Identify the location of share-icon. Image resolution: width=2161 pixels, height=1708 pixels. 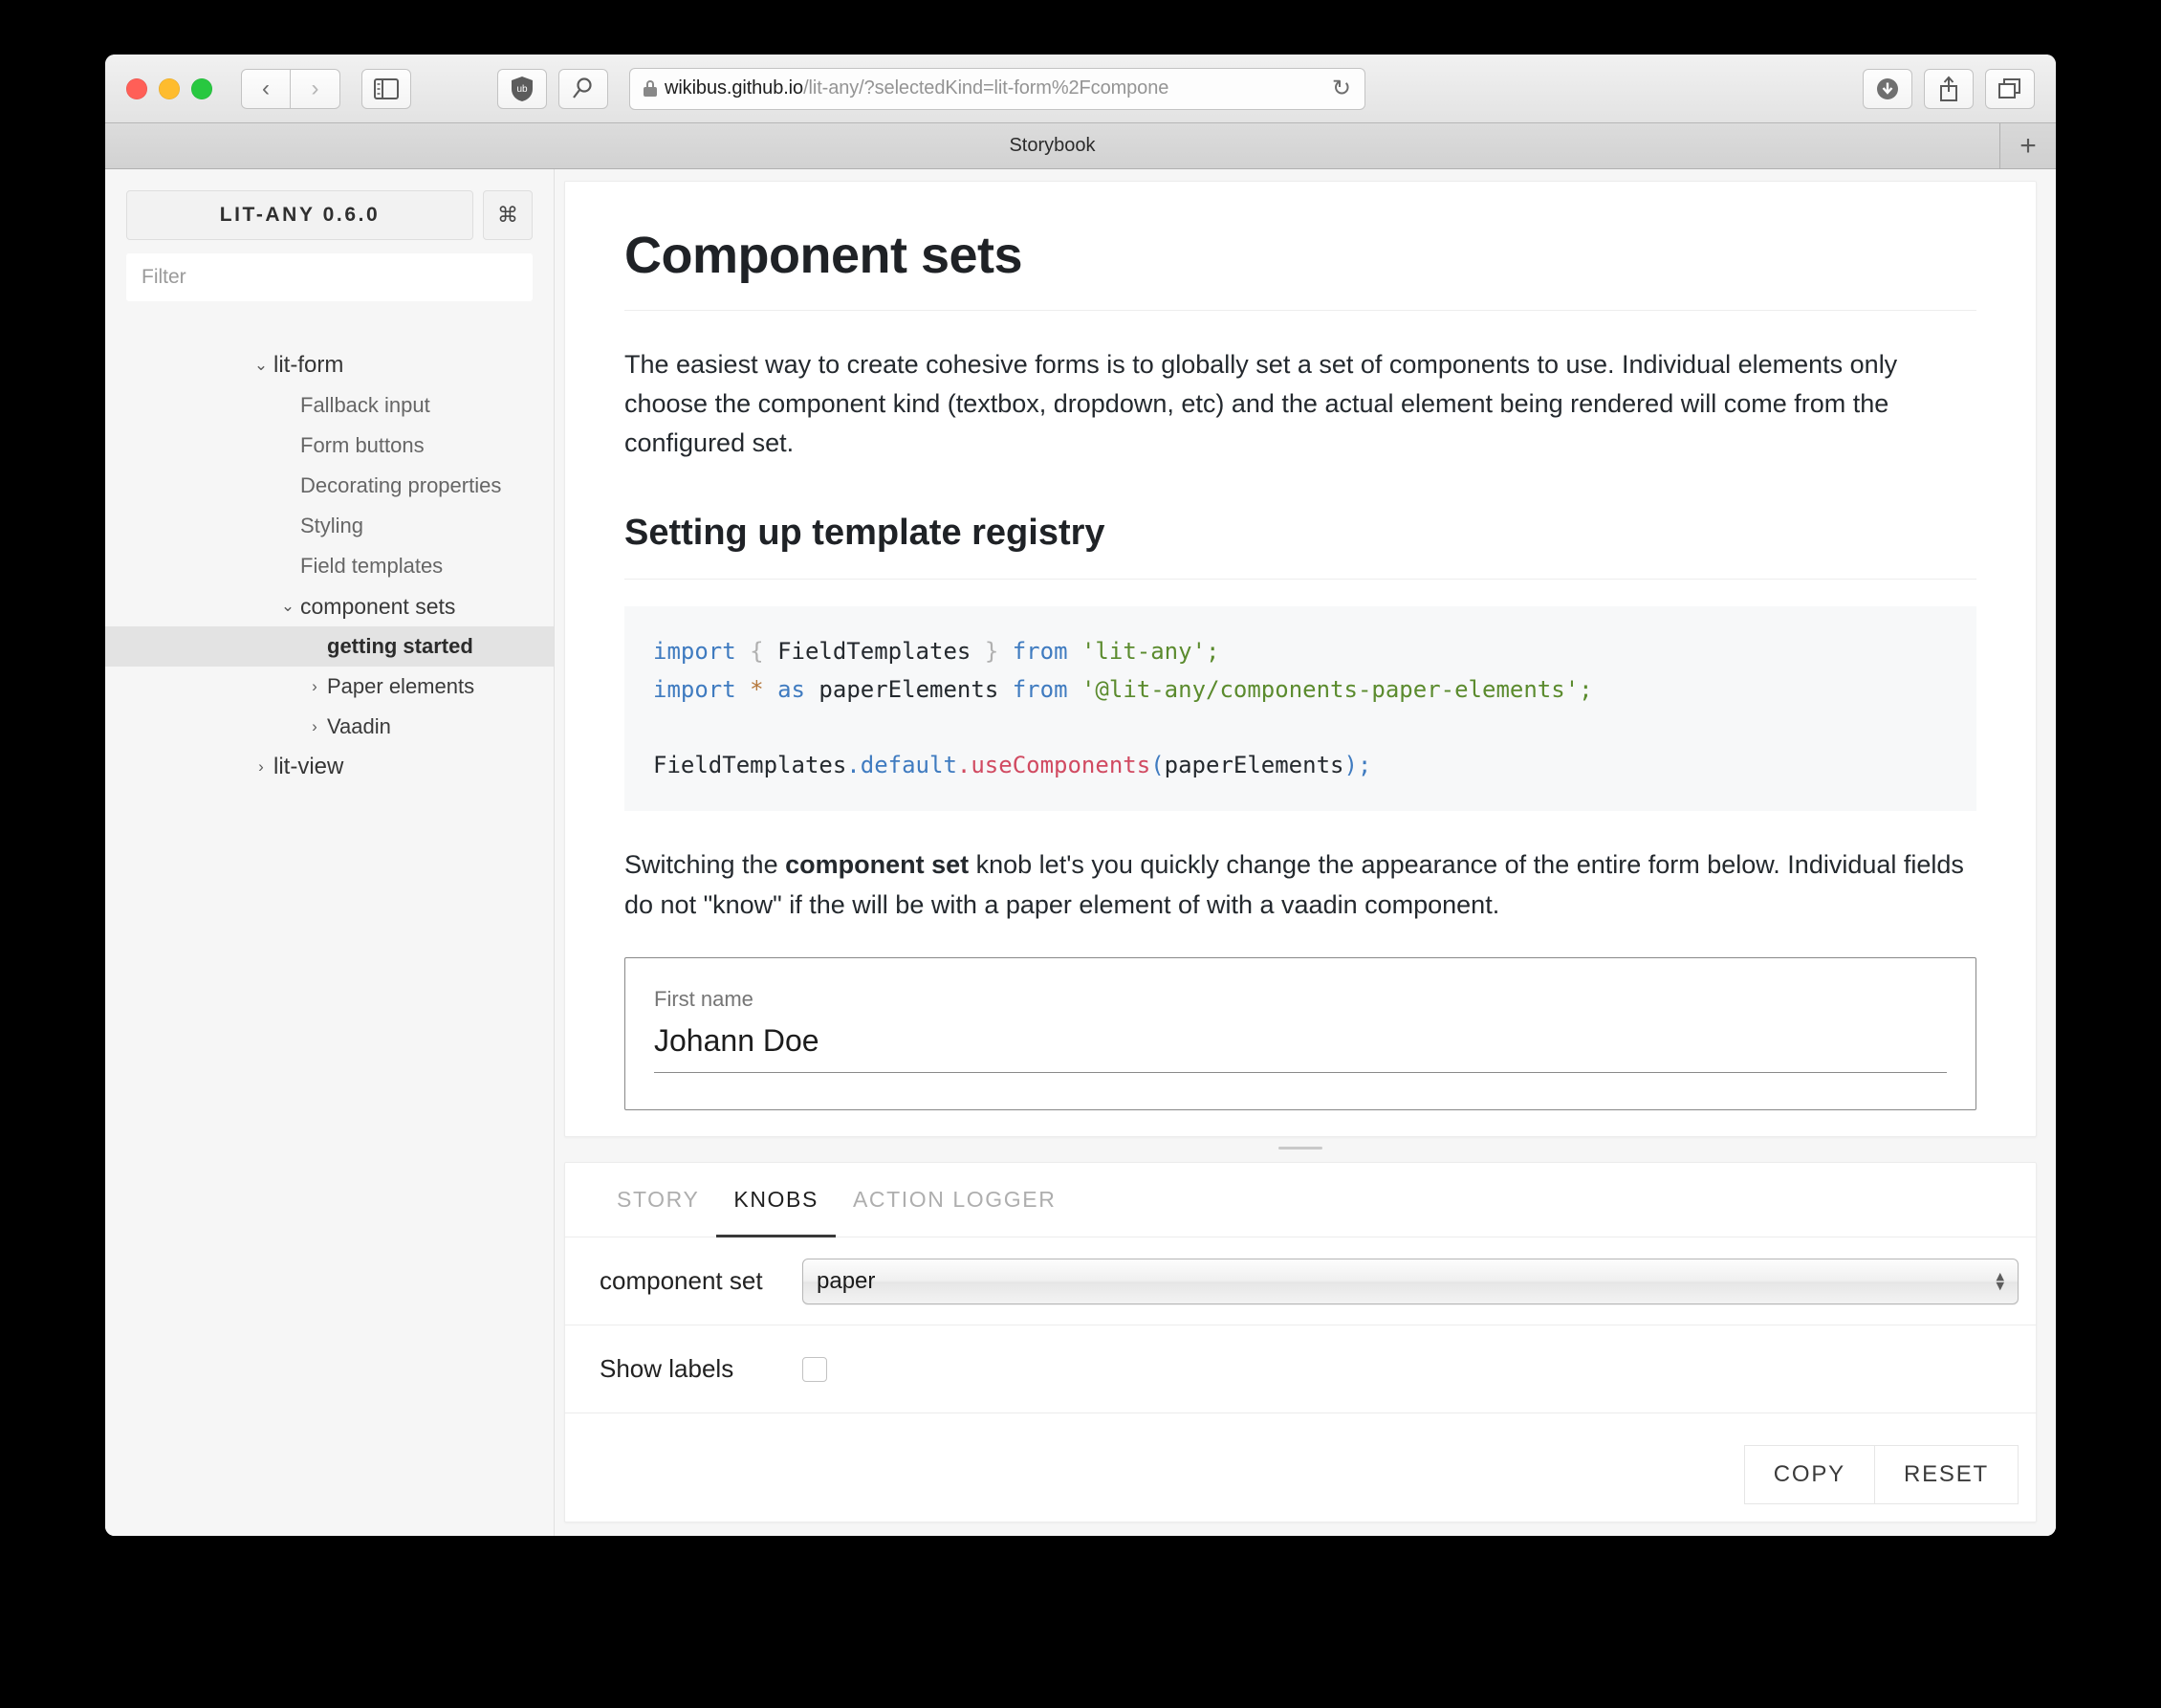
(1948, 88).